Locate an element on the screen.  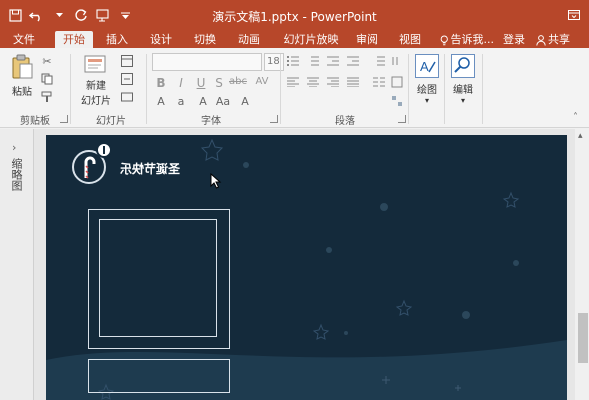
numbering-icon is located at coordinates (313, 61).